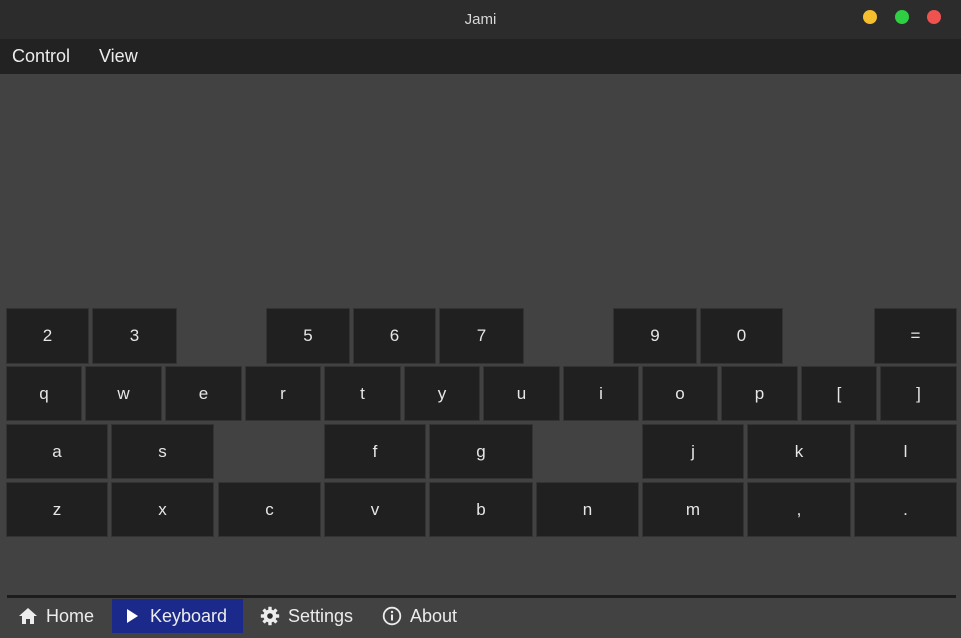 This screenshot has width=961, height=638. What do you see at coordinates (57, 451) in the screenshot?
I see `key-a: a` at bounding box center [57, 451].